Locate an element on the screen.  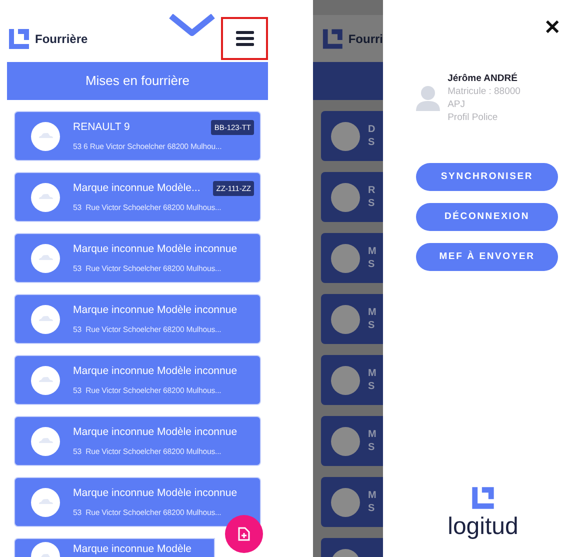
title-bar is located at coordinates (348, 81).